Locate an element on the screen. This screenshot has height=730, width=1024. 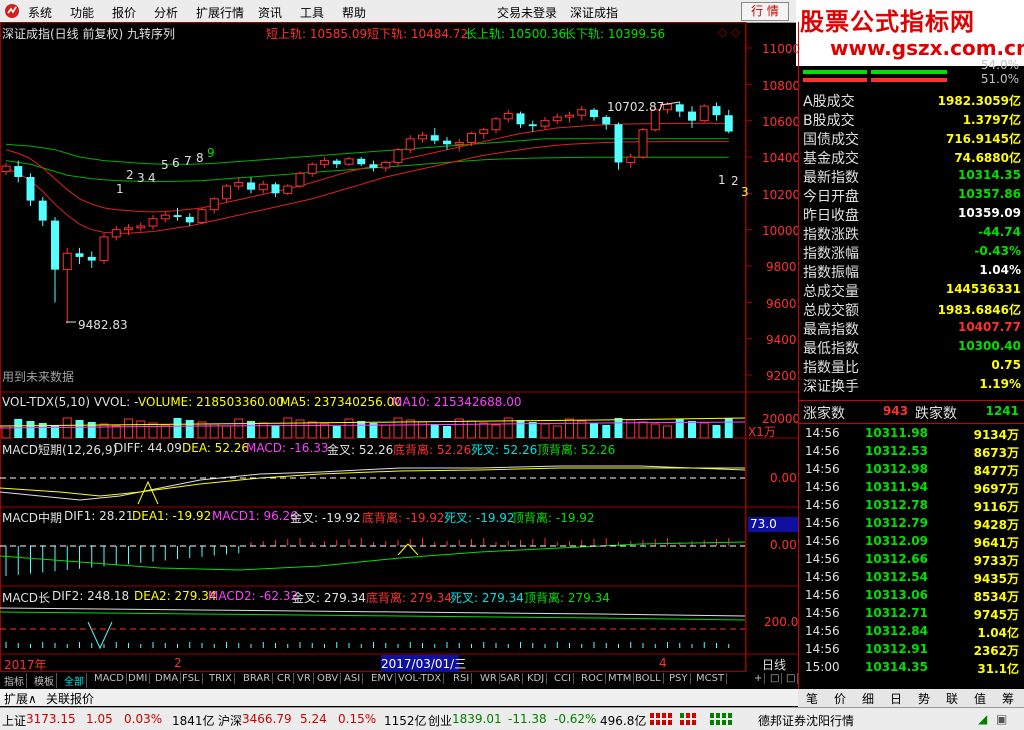
stat-row: 总成交量 144536331 is located at coordinates (913, 290).